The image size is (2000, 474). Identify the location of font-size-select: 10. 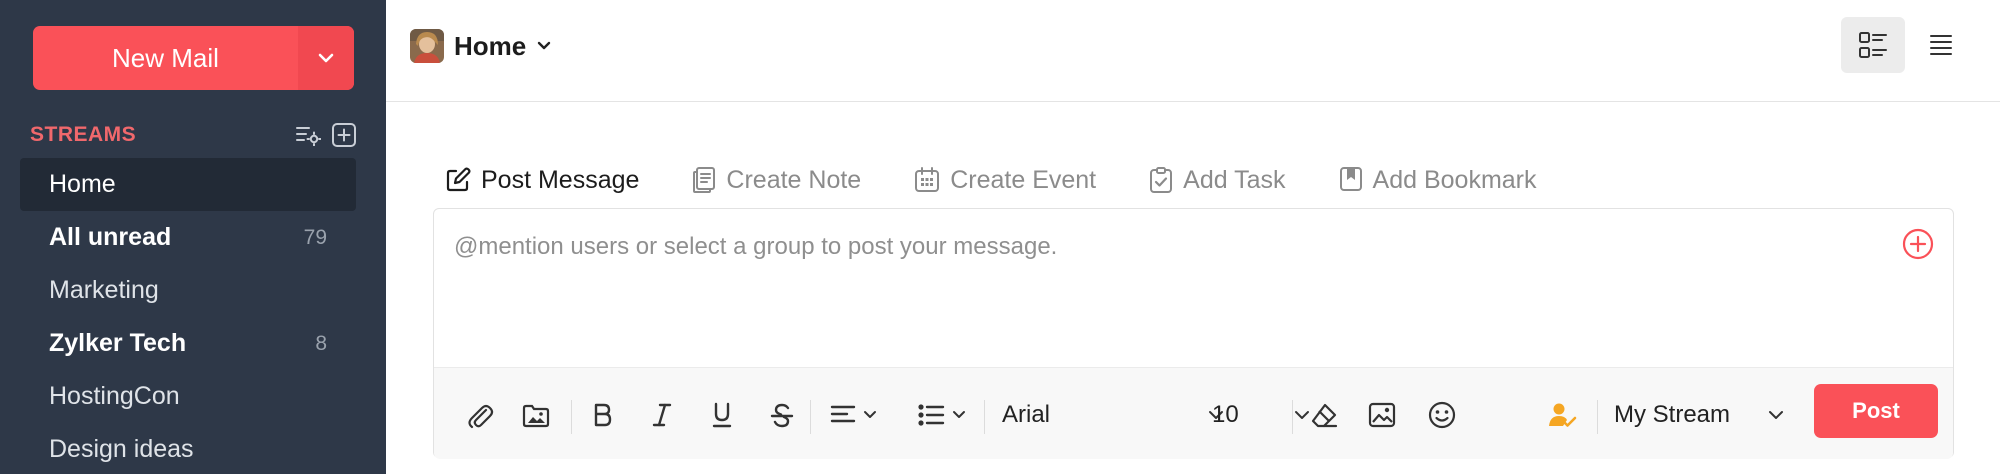
(1261, 415).